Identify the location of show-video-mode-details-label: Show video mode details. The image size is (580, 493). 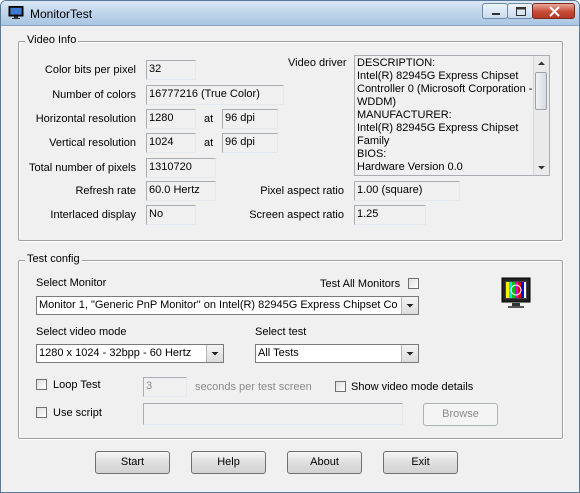
(412, 387).